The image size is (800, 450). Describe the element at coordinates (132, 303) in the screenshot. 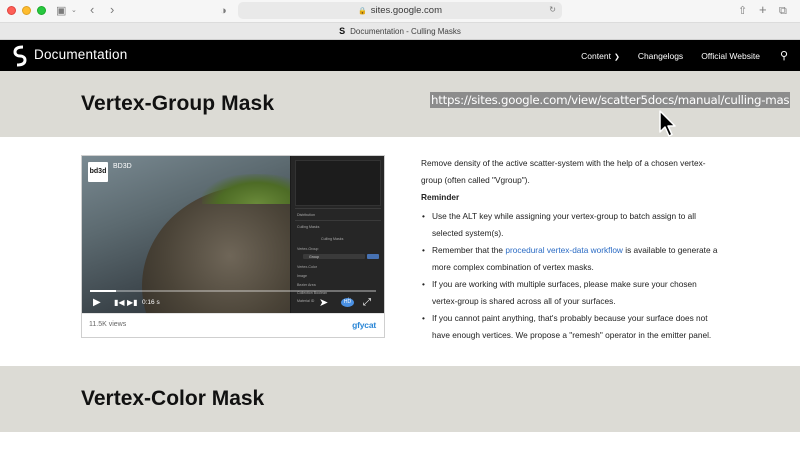

I see `skip-forward-icon: ▶▮` at that location.